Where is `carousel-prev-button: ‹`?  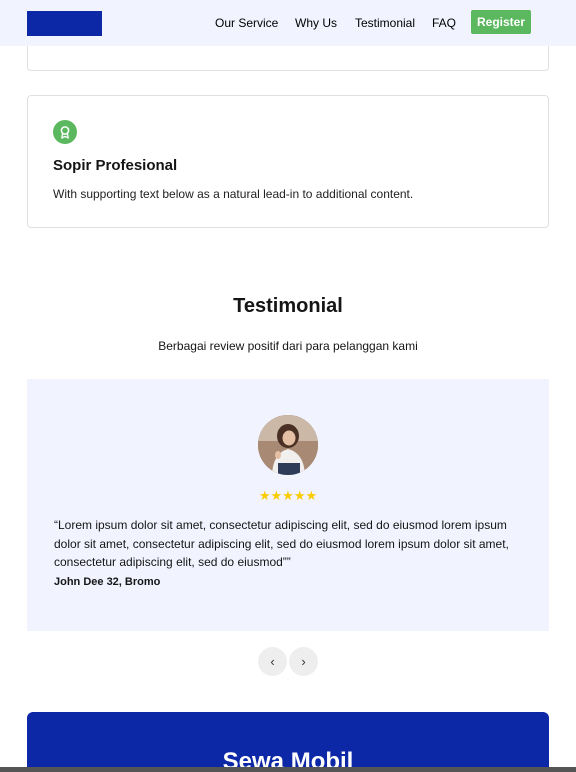 carousel-prev-button: ‹ is located at coordinates (272, 661).